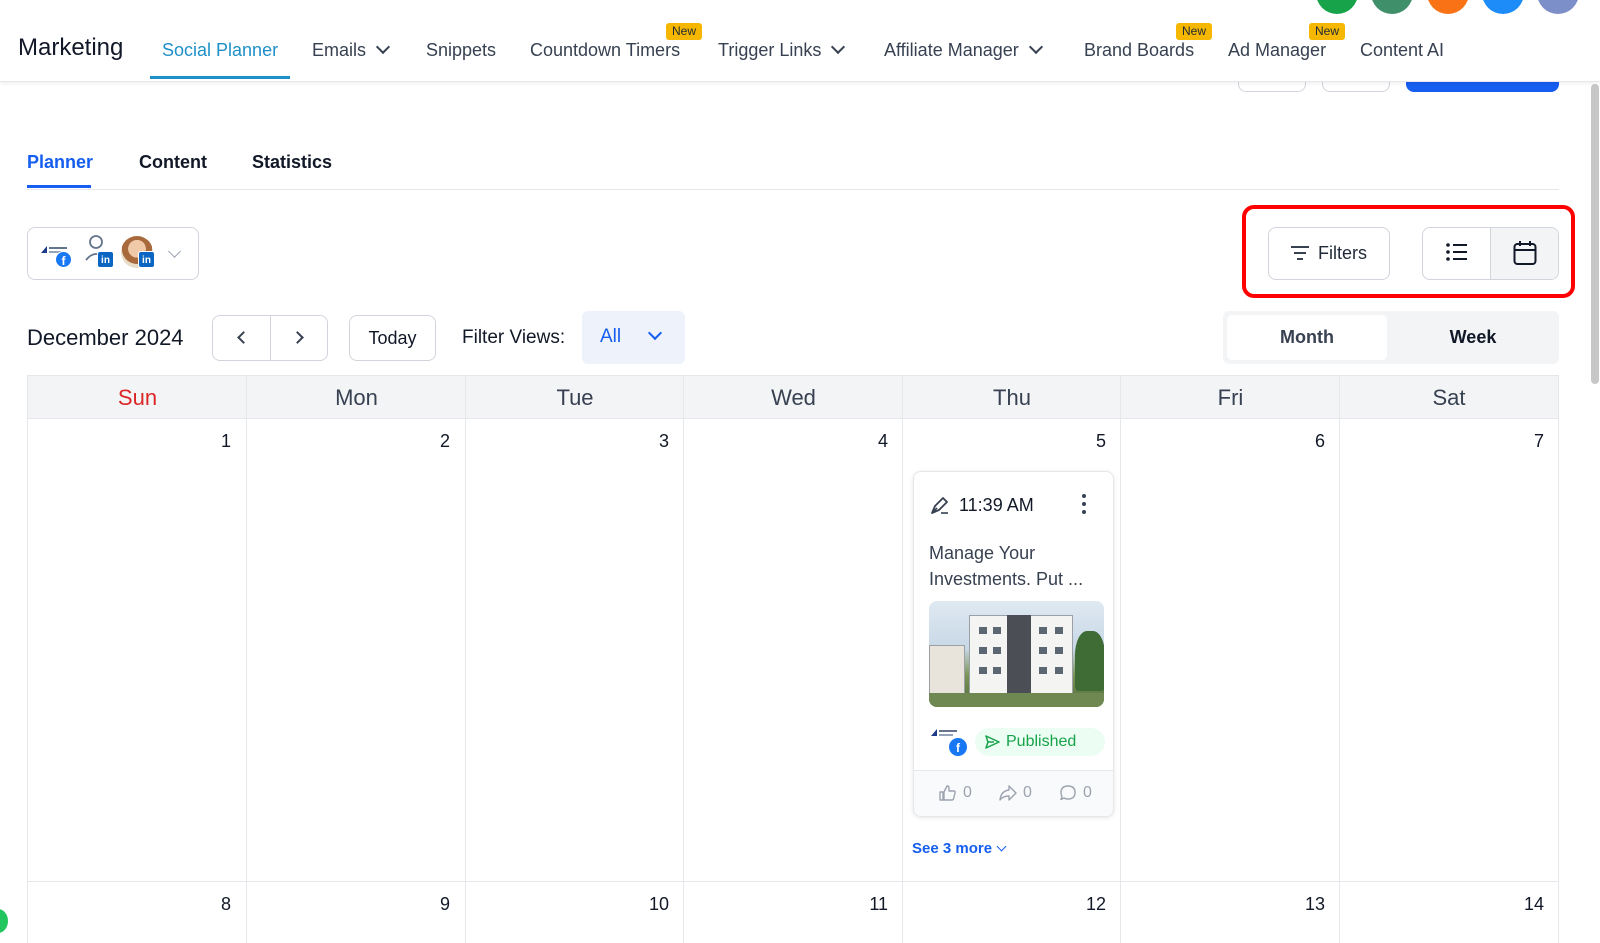 This screenshot has height=943, width=1600. I want to click on pen-icon, so click(939, 505).